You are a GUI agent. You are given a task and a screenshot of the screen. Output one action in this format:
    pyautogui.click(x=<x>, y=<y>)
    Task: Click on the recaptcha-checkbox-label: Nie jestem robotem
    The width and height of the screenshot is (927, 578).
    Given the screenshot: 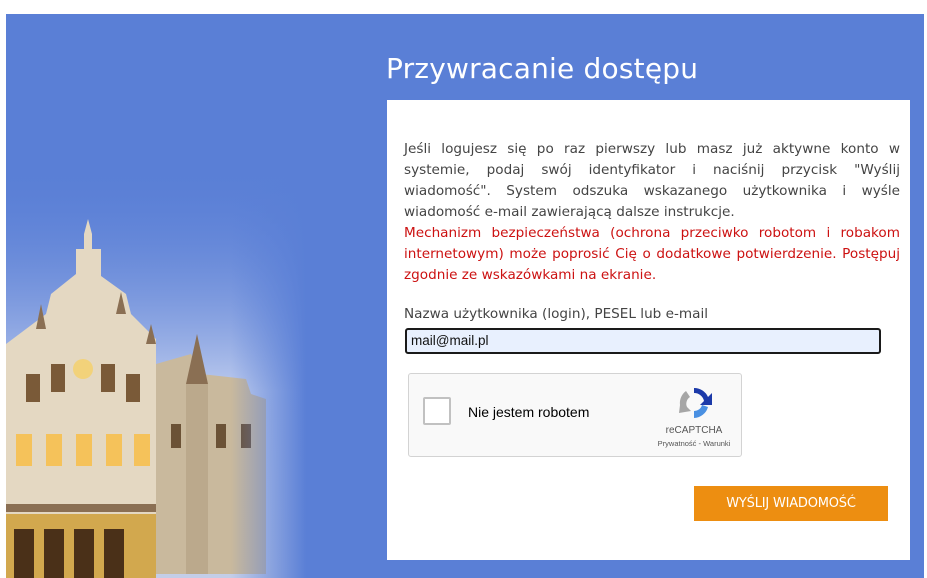 What is the action you would take?
    pyautogui.click(x=529, y=412)
    